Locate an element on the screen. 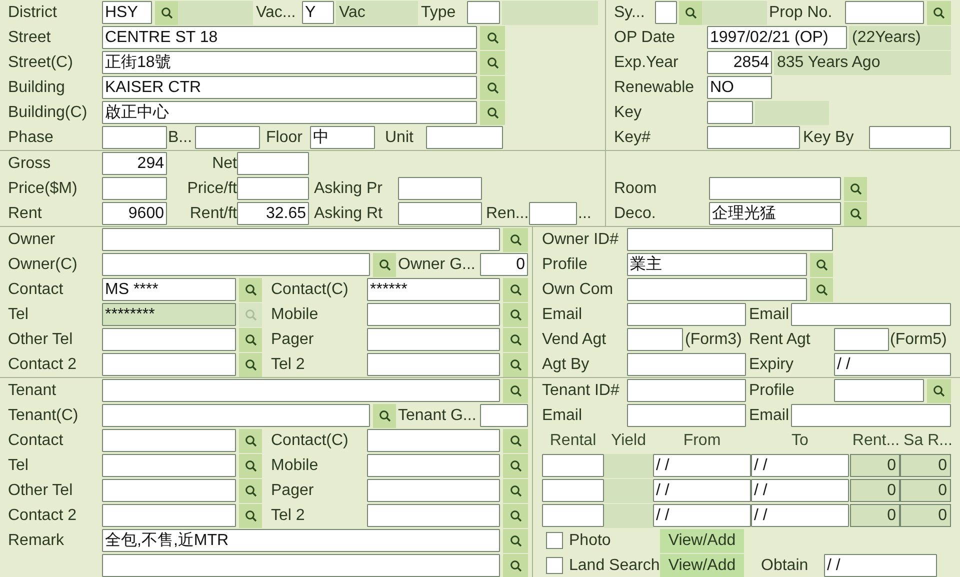  input-field: 294 is located at coordinates (134, 163).